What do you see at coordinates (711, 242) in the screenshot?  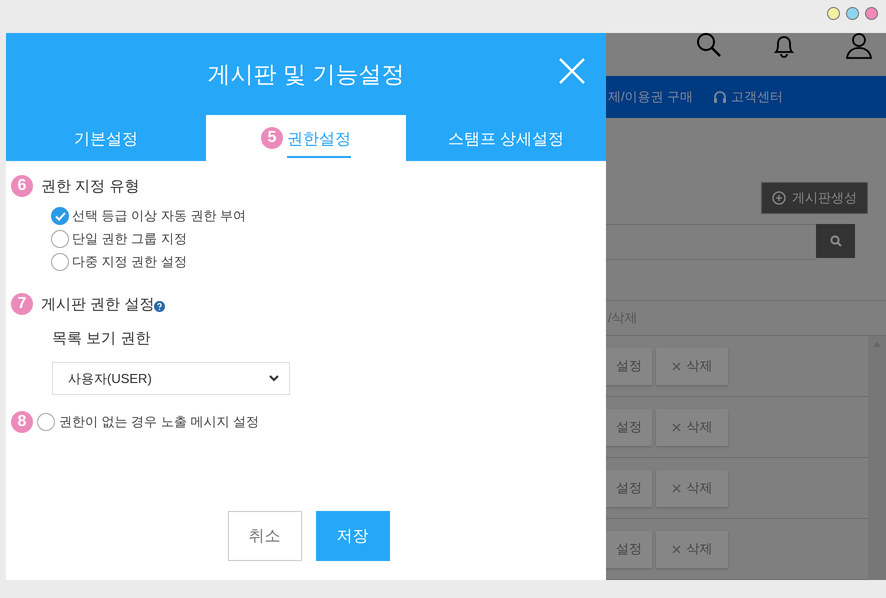 I see `search-field` at bounding box center [711, 242].